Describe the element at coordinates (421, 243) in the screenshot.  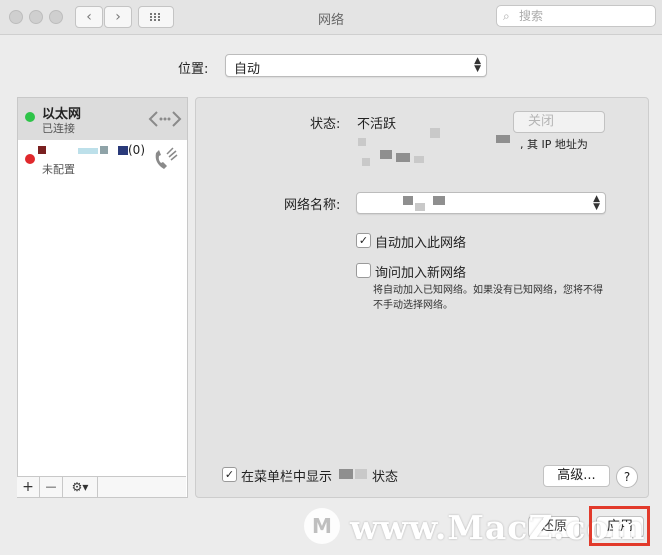
I see `auto-join-label: 自动加入此网络` at that location.